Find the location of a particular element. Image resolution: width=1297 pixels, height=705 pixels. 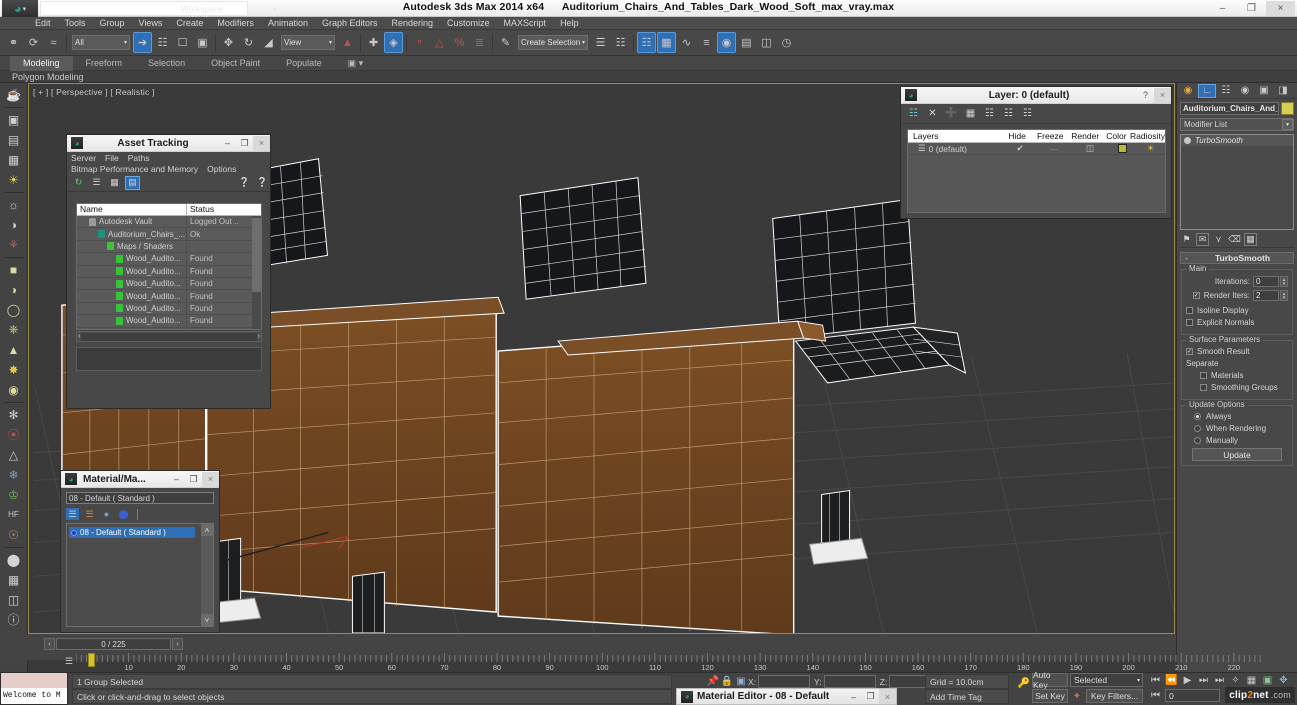

select-and-scale-icon: ◢ is located at coordinates (268, 42).